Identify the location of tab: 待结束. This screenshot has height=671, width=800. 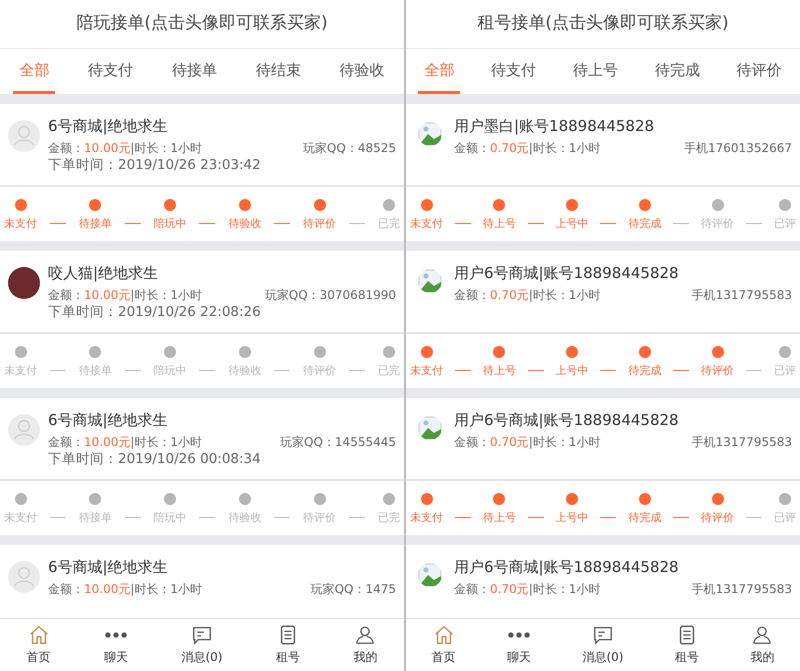
(278, 71).